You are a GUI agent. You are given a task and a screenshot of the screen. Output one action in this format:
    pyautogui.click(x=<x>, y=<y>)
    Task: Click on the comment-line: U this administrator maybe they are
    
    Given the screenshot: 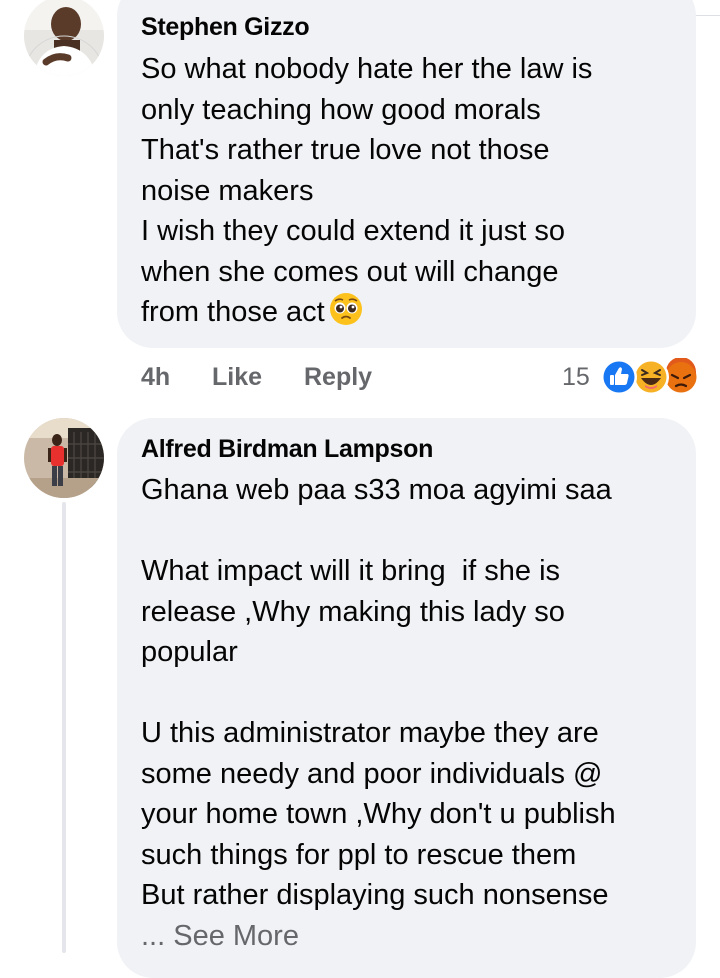 What is the action you would take?
    pyautogui.click(x=370, y=733)
    